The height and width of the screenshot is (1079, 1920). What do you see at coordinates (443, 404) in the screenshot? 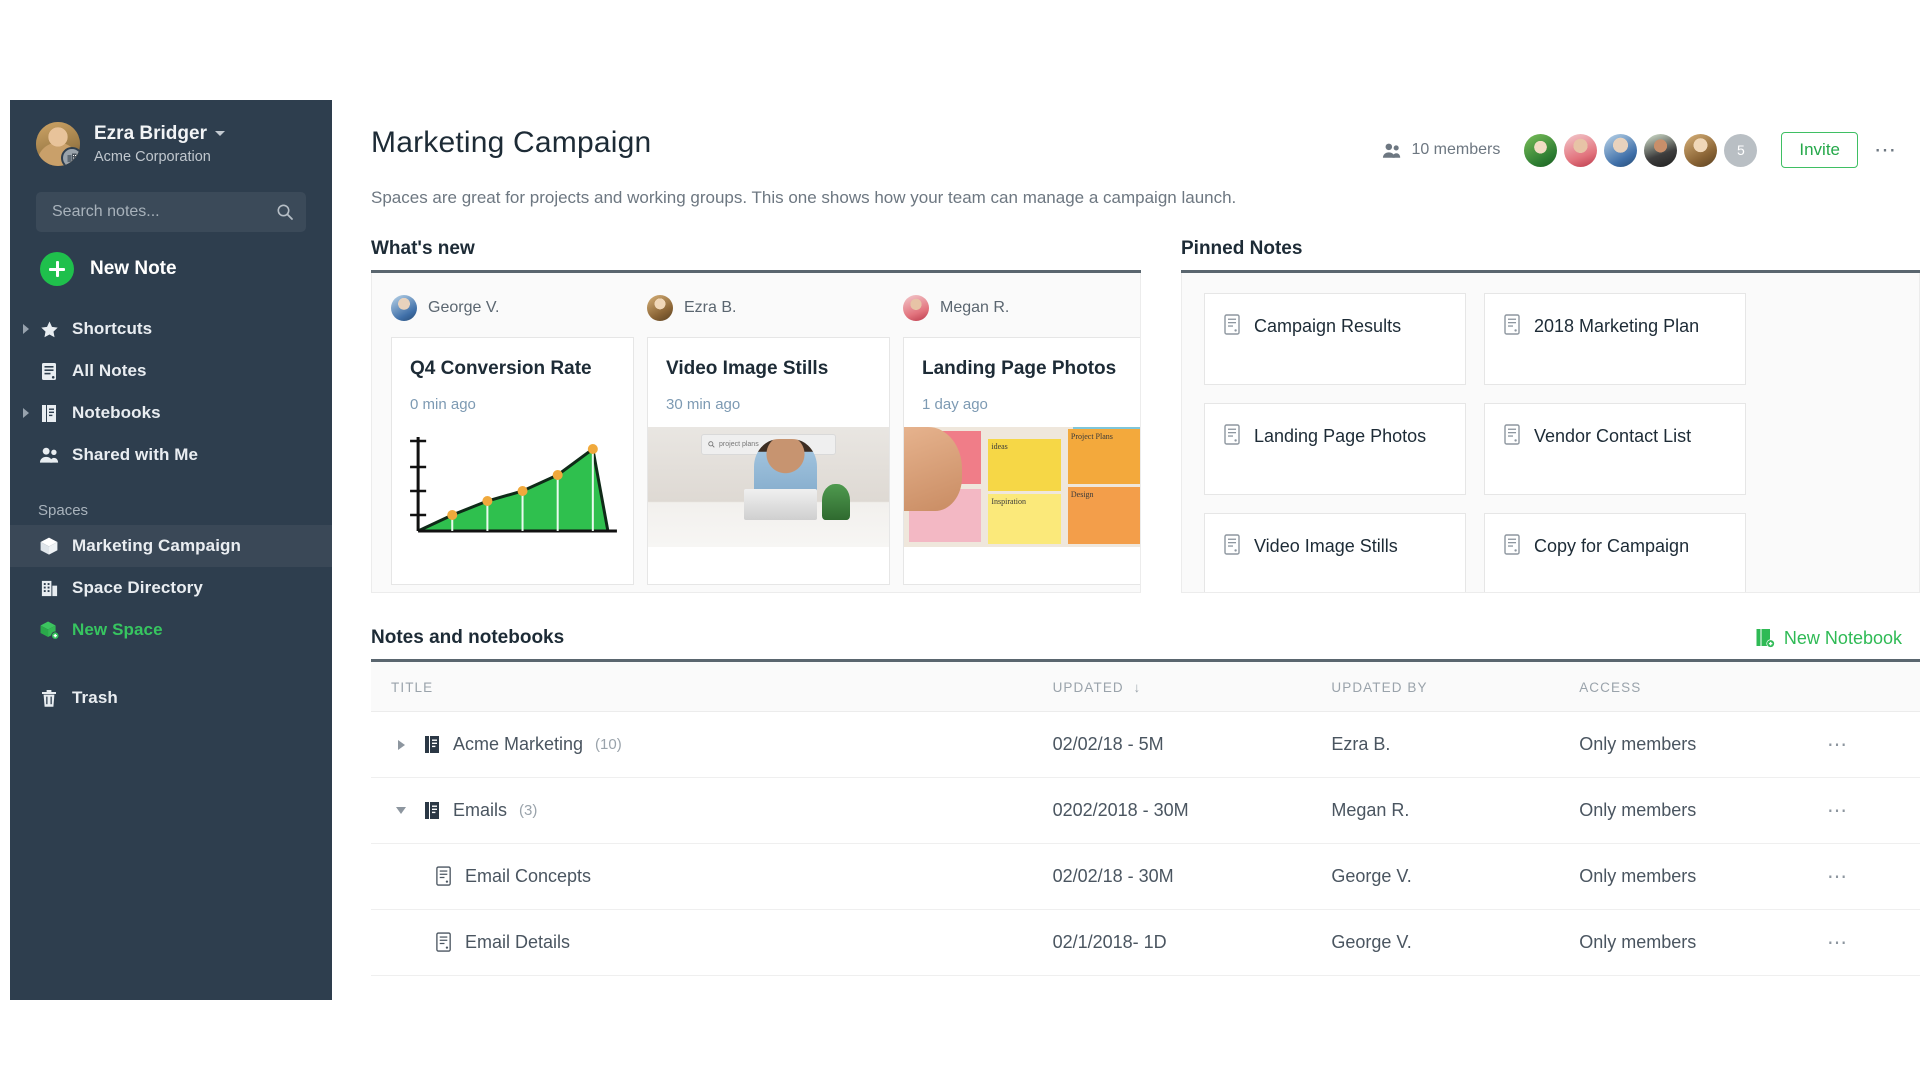
I see `note-timestamp: 0 min ago` at bounding box center [443, 404].